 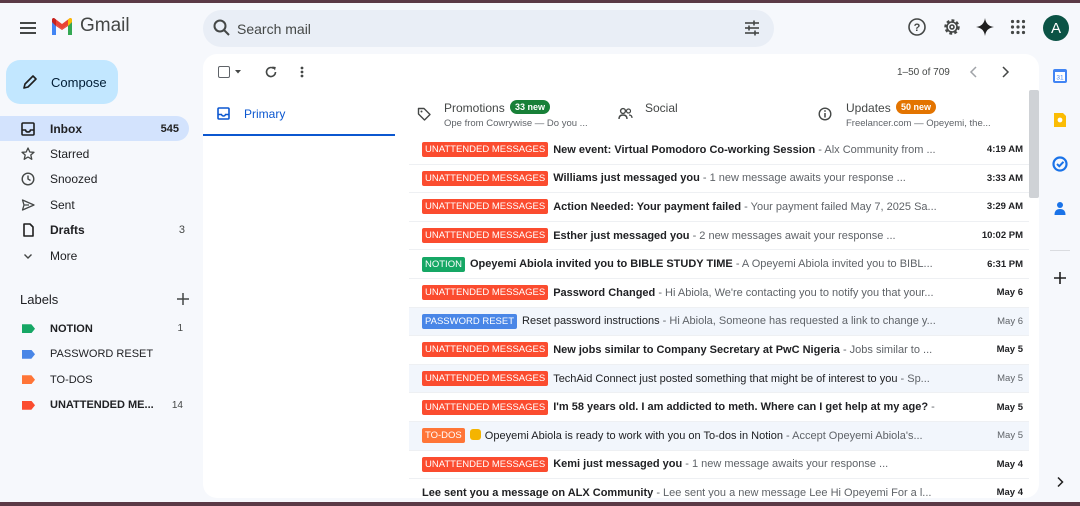 I want to click on search-input, so click(x=477, y=28).